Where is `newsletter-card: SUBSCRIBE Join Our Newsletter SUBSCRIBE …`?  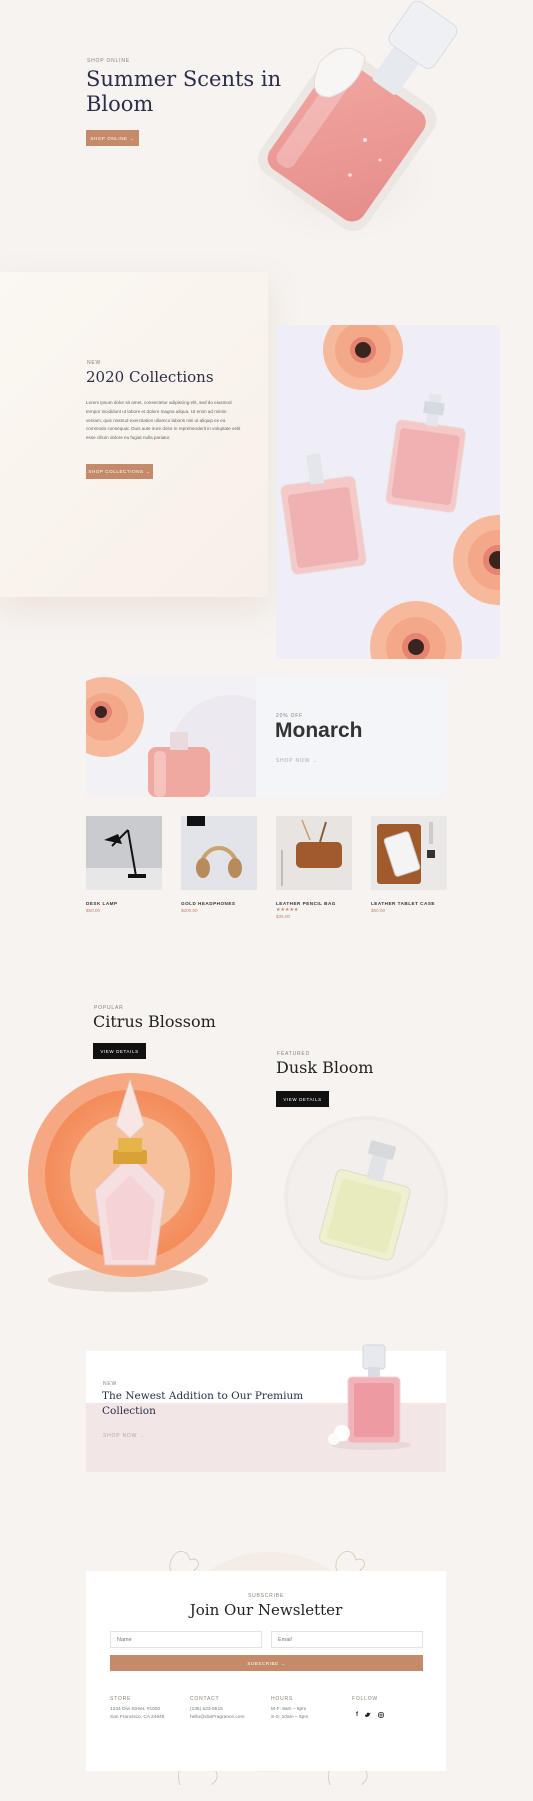
newsletter-card: SUBSCRIBE Join Our Newsletter SUBSCRIBE … is located at coordinates (266, 1671).